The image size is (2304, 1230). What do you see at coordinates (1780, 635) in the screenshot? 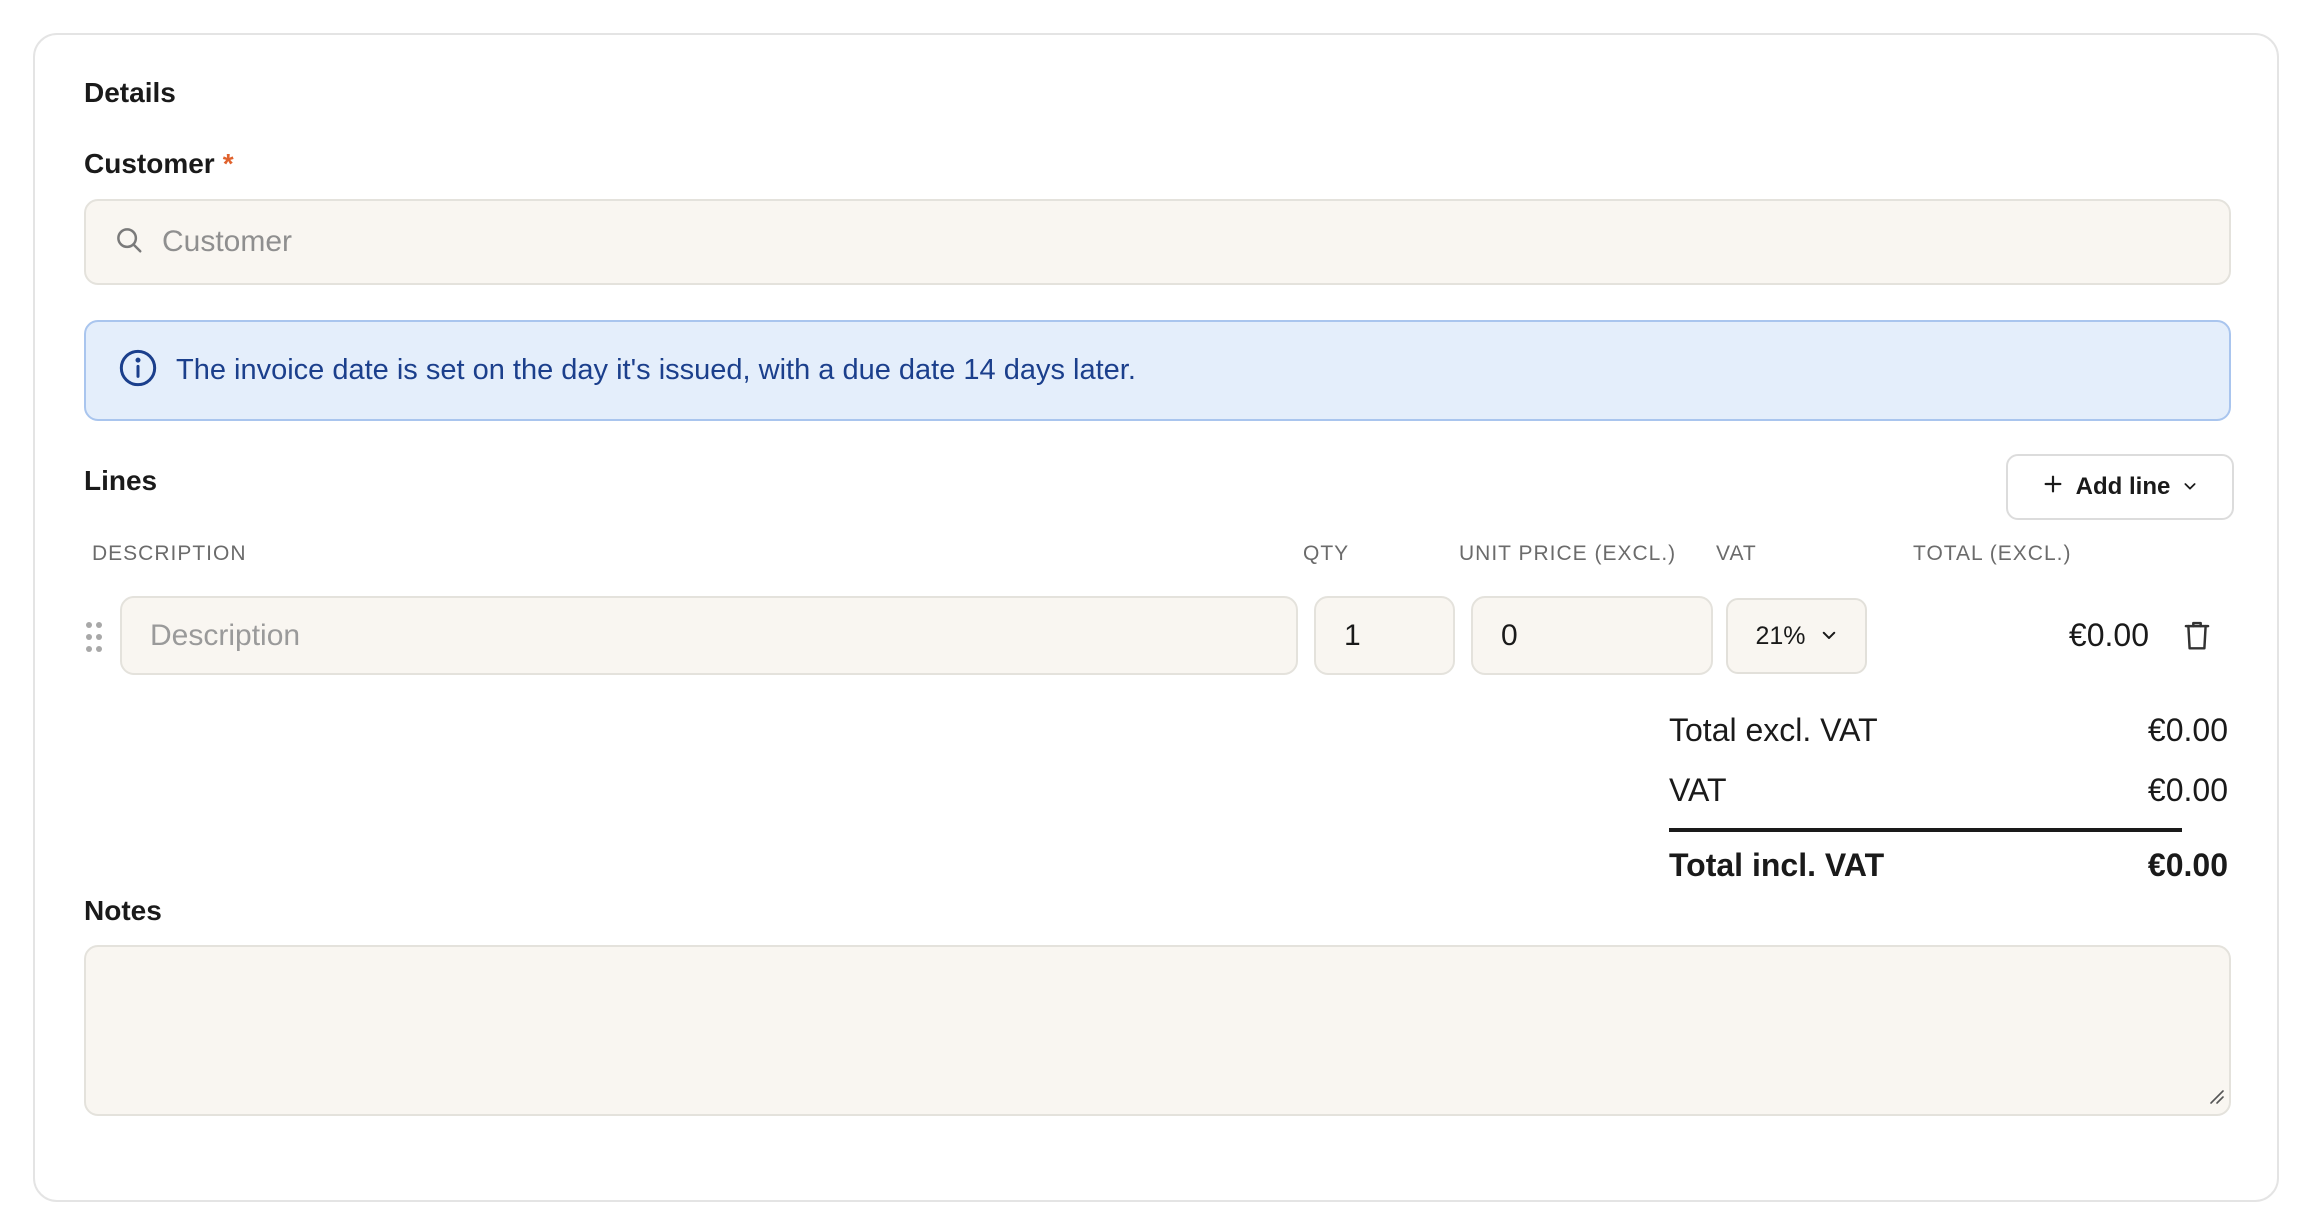
I see `vat-select-value: 21%` at bounding box center [1780, 635].